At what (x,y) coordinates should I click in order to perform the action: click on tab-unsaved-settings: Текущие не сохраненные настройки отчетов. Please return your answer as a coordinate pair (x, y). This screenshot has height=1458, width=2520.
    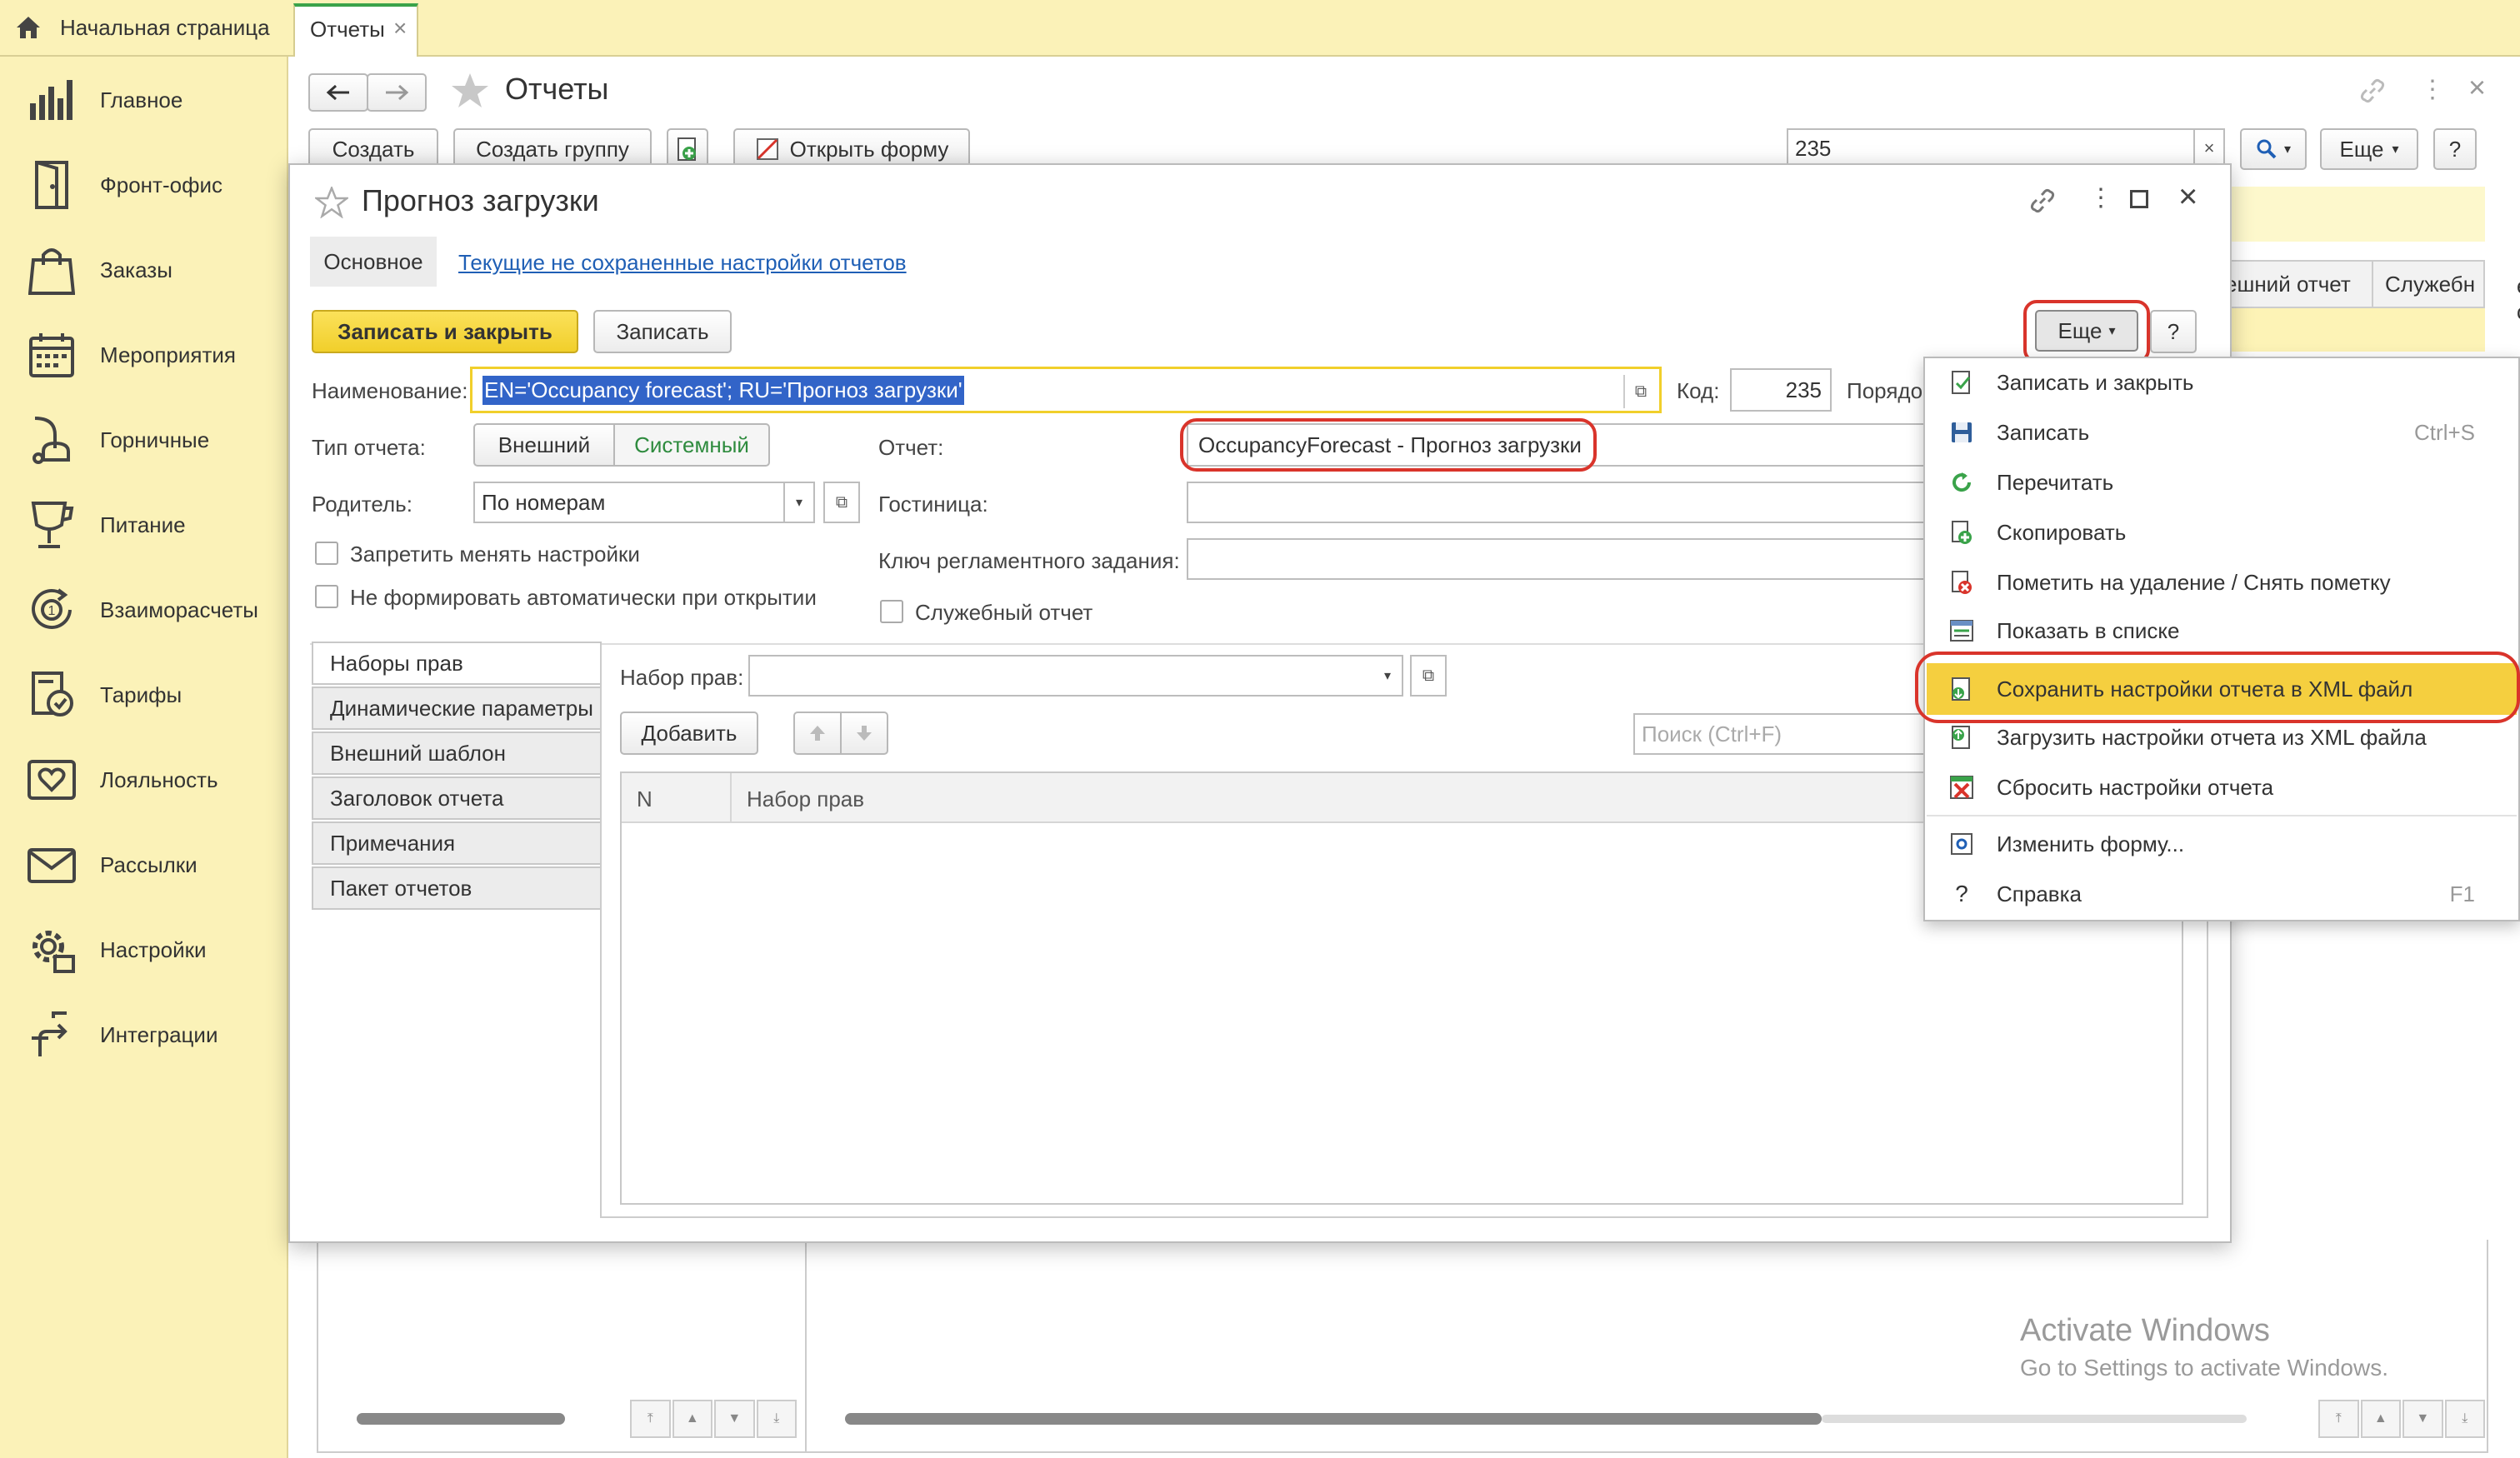
    Looking at the image, I should click on (682, 263).